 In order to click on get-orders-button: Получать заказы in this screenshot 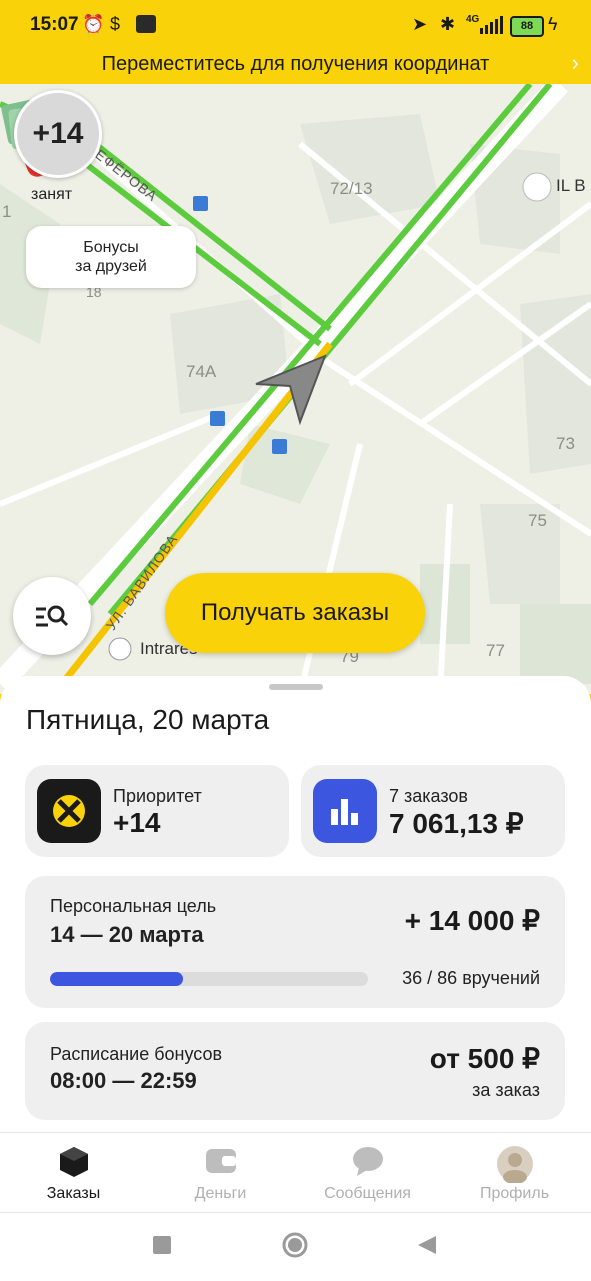, I will do `click(295, 613)`.